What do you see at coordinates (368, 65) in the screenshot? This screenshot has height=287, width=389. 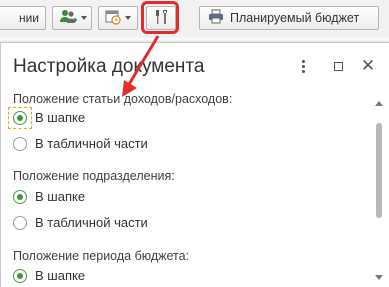 I see `close-icon: ✕` at bounding box center [368, 65].